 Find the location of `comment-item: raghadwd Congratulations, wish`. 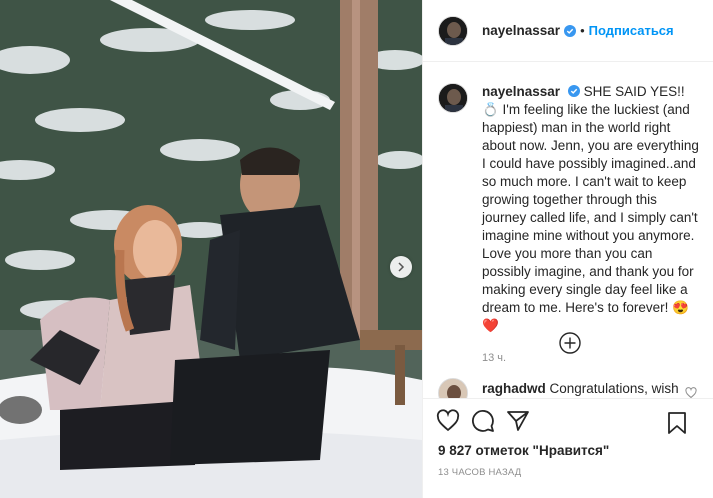

comment-item: raghadwd Congratulations, wish is located at coordinates (558, 388).